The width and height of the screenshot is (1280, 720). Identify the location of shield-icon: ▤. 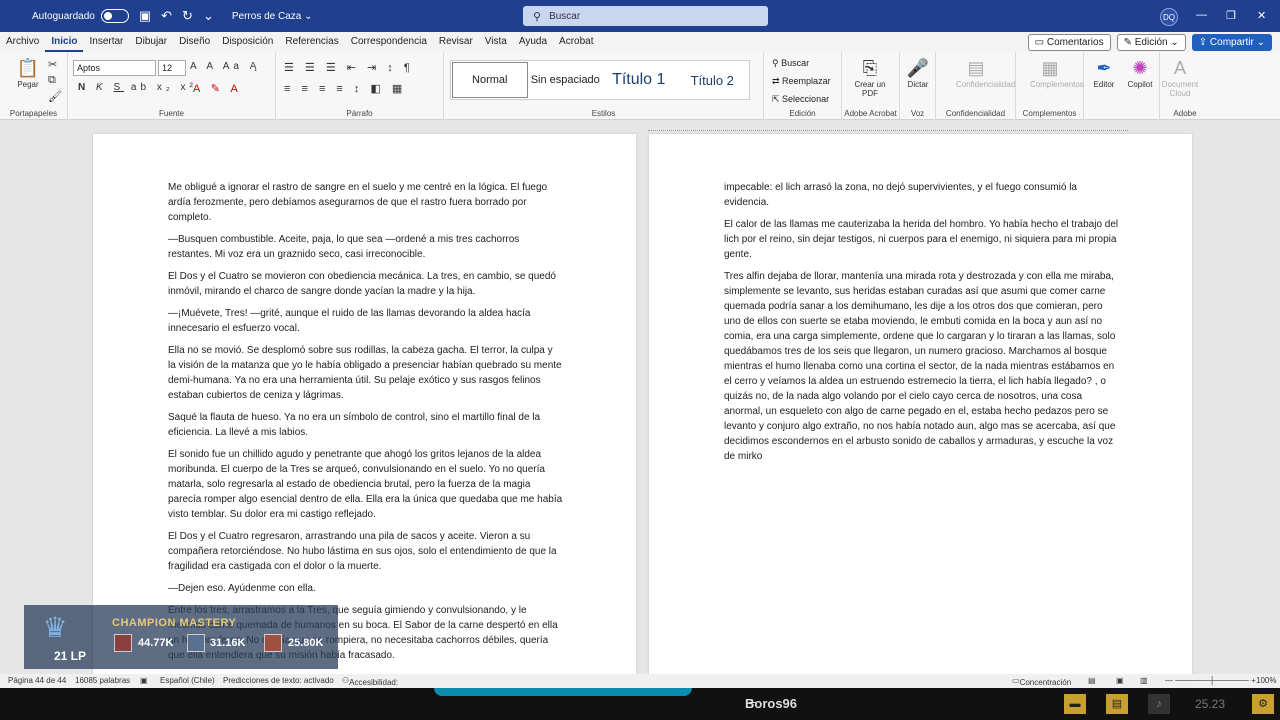
(976, 68).